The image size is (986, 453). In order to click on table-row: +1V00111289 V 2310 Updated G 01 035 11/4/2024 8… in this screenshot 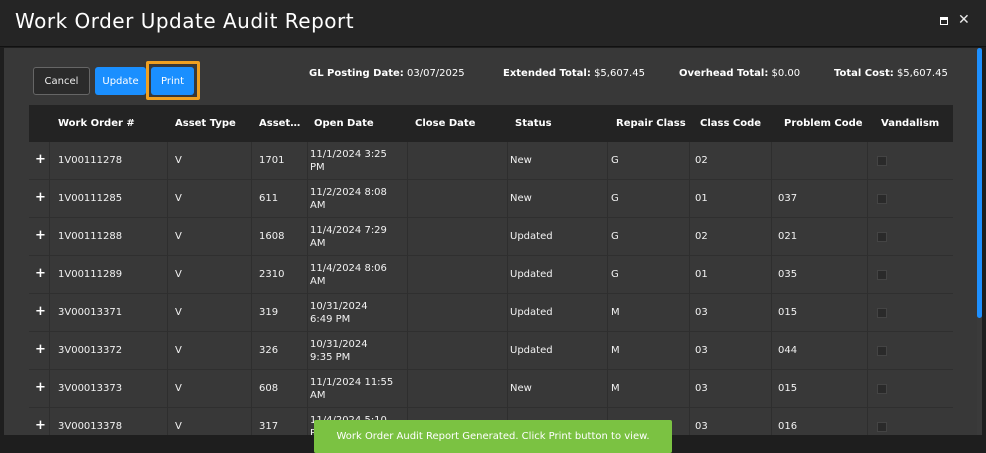, I will do `click(491, 275)`.